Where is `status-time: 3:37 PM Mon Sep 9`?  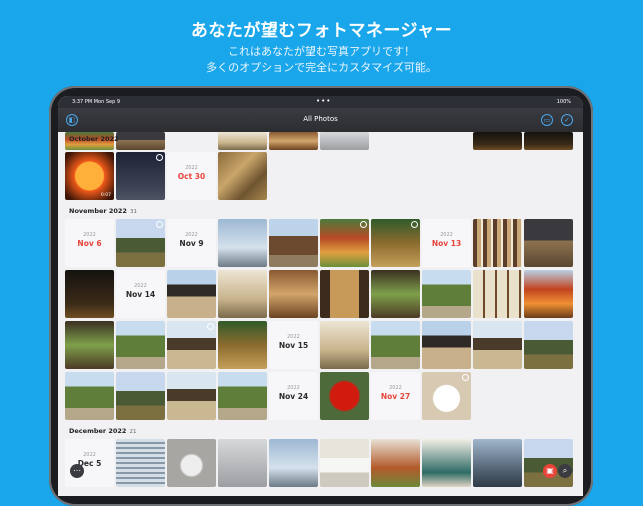
status-time: 3:37 PM Mon Sep 9 is located at coordinates (96, 102).